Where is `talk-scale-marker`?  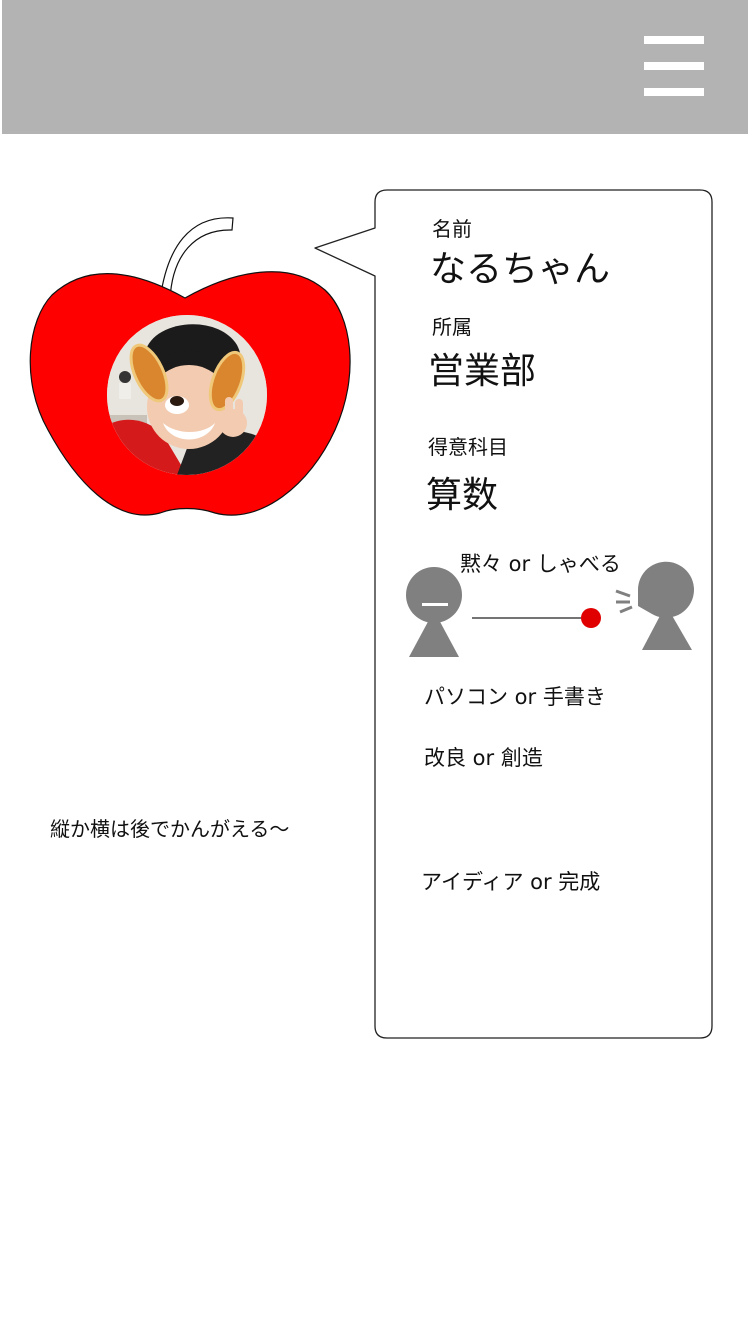 talk-scale-marker is located at coordinates (591, 618).